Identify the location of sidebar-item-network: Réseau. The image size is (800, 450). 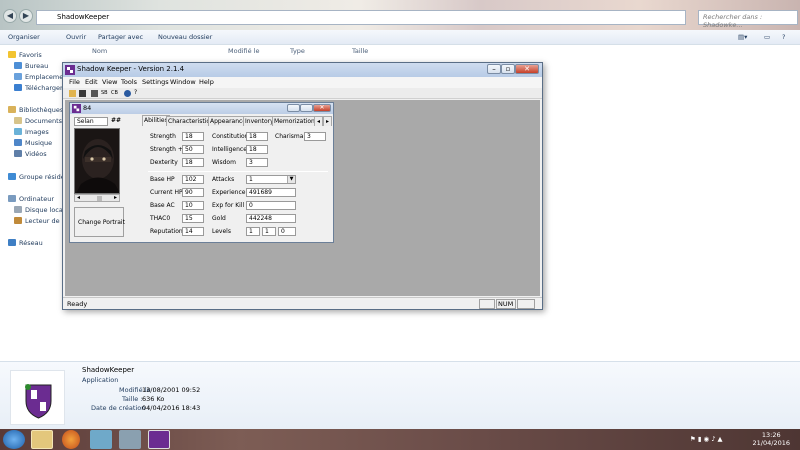
(25, 243).